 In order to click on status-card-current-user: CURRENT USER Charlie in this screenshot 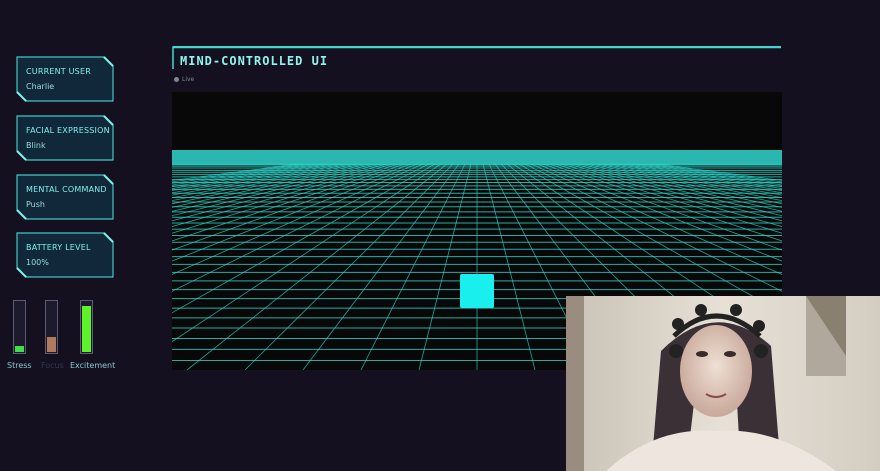, I will do `click(65, 79)`.